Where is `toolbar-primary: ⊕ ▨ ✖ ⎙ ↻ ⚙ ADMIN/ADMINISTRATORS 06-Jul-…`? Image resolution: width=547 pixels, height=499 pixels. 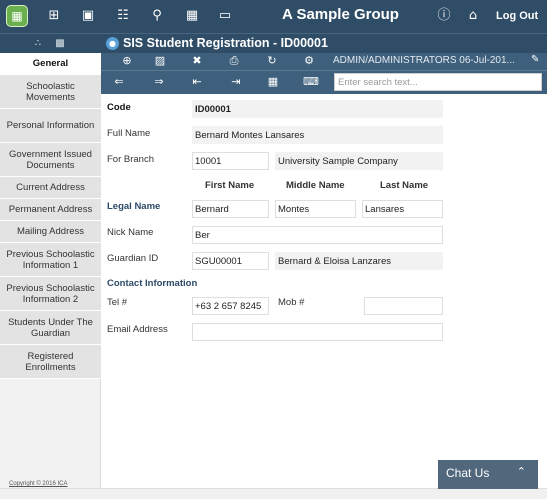 toolbar-primary: ⊕ ▨ ✖ ⎙ ↻ ⚙ ADMIN/ADMINISTRATORS 06-Jul-… is located at coordinates (324, 61).